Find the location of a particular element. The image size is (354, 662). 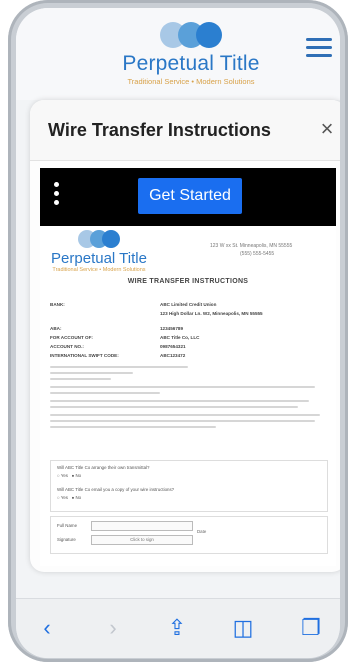

document-heading: WIRE TRANSFER INSTRUCTIONS is located at coordinates (188, 281).